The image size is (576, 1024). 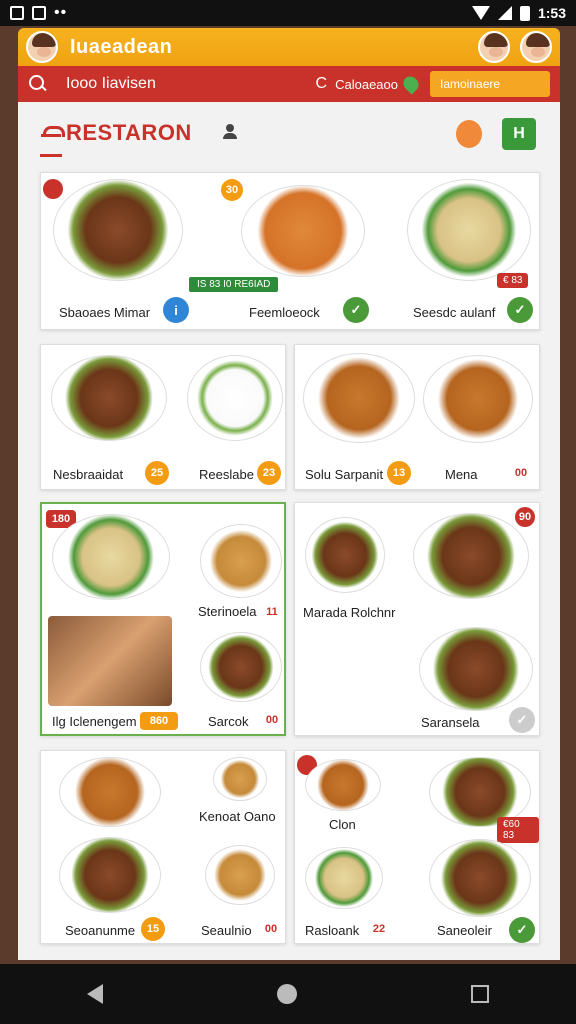 I want to click on gallery-notification-icon, so click(x=17, y=13).